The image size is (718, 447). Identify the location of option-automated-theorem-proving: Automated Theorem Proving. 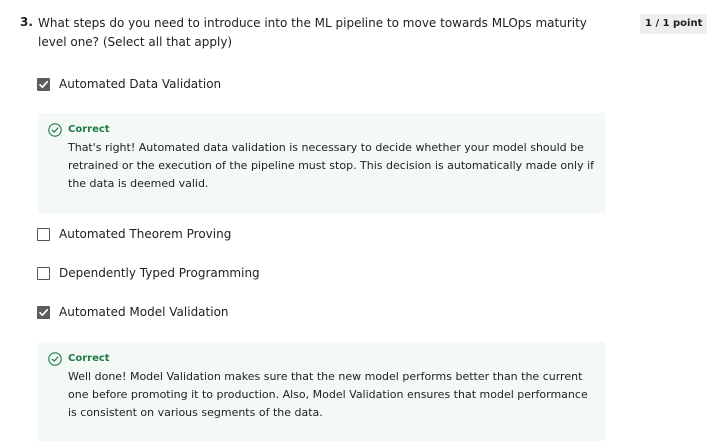
(134, 234).